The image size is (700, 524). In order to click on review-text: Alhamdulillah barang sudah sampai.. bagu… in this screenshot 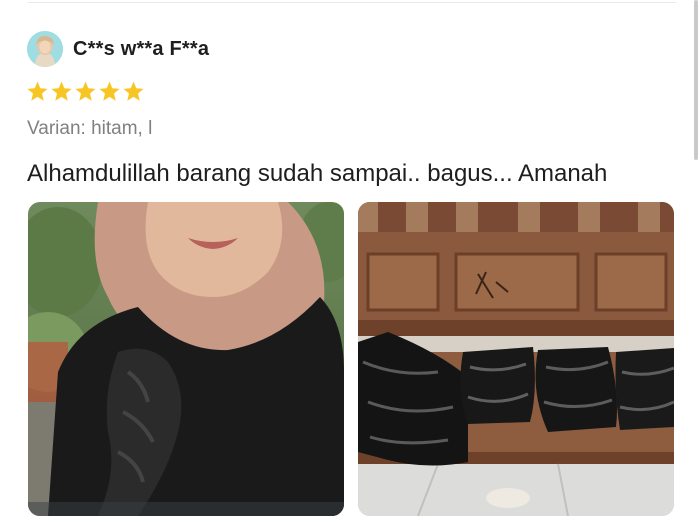, I will do `click(317, 173)`.